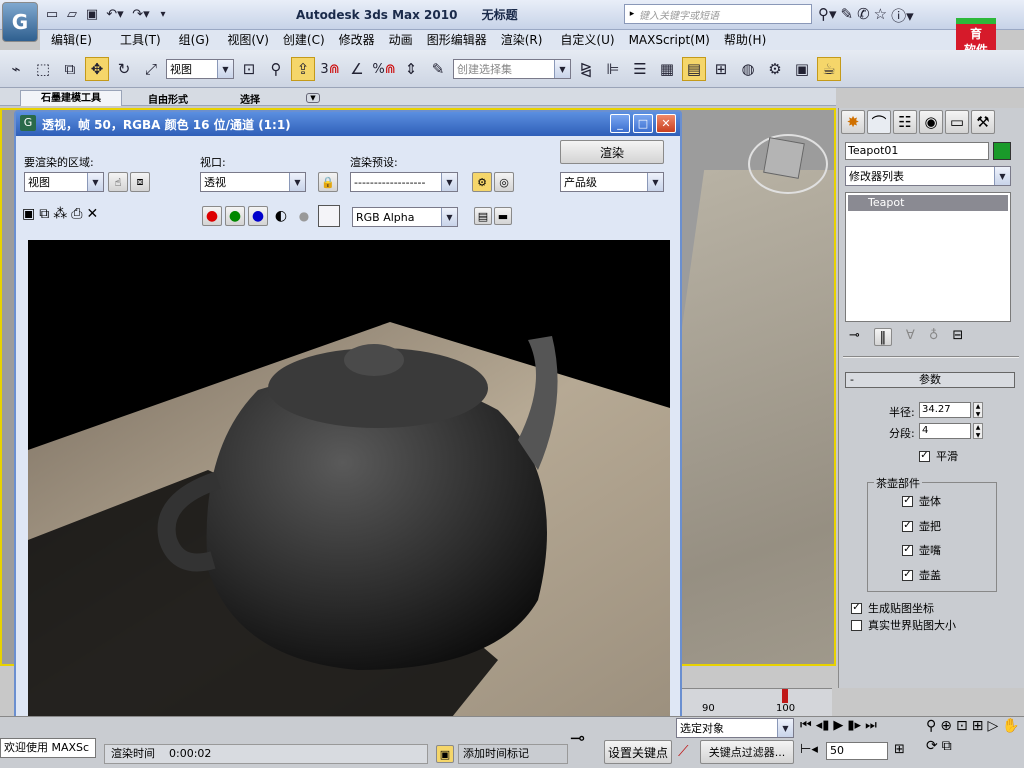 This screenshot has height=768, width=1024. I want to click on pin-stack-icon: ⊸, so click(854, 337).